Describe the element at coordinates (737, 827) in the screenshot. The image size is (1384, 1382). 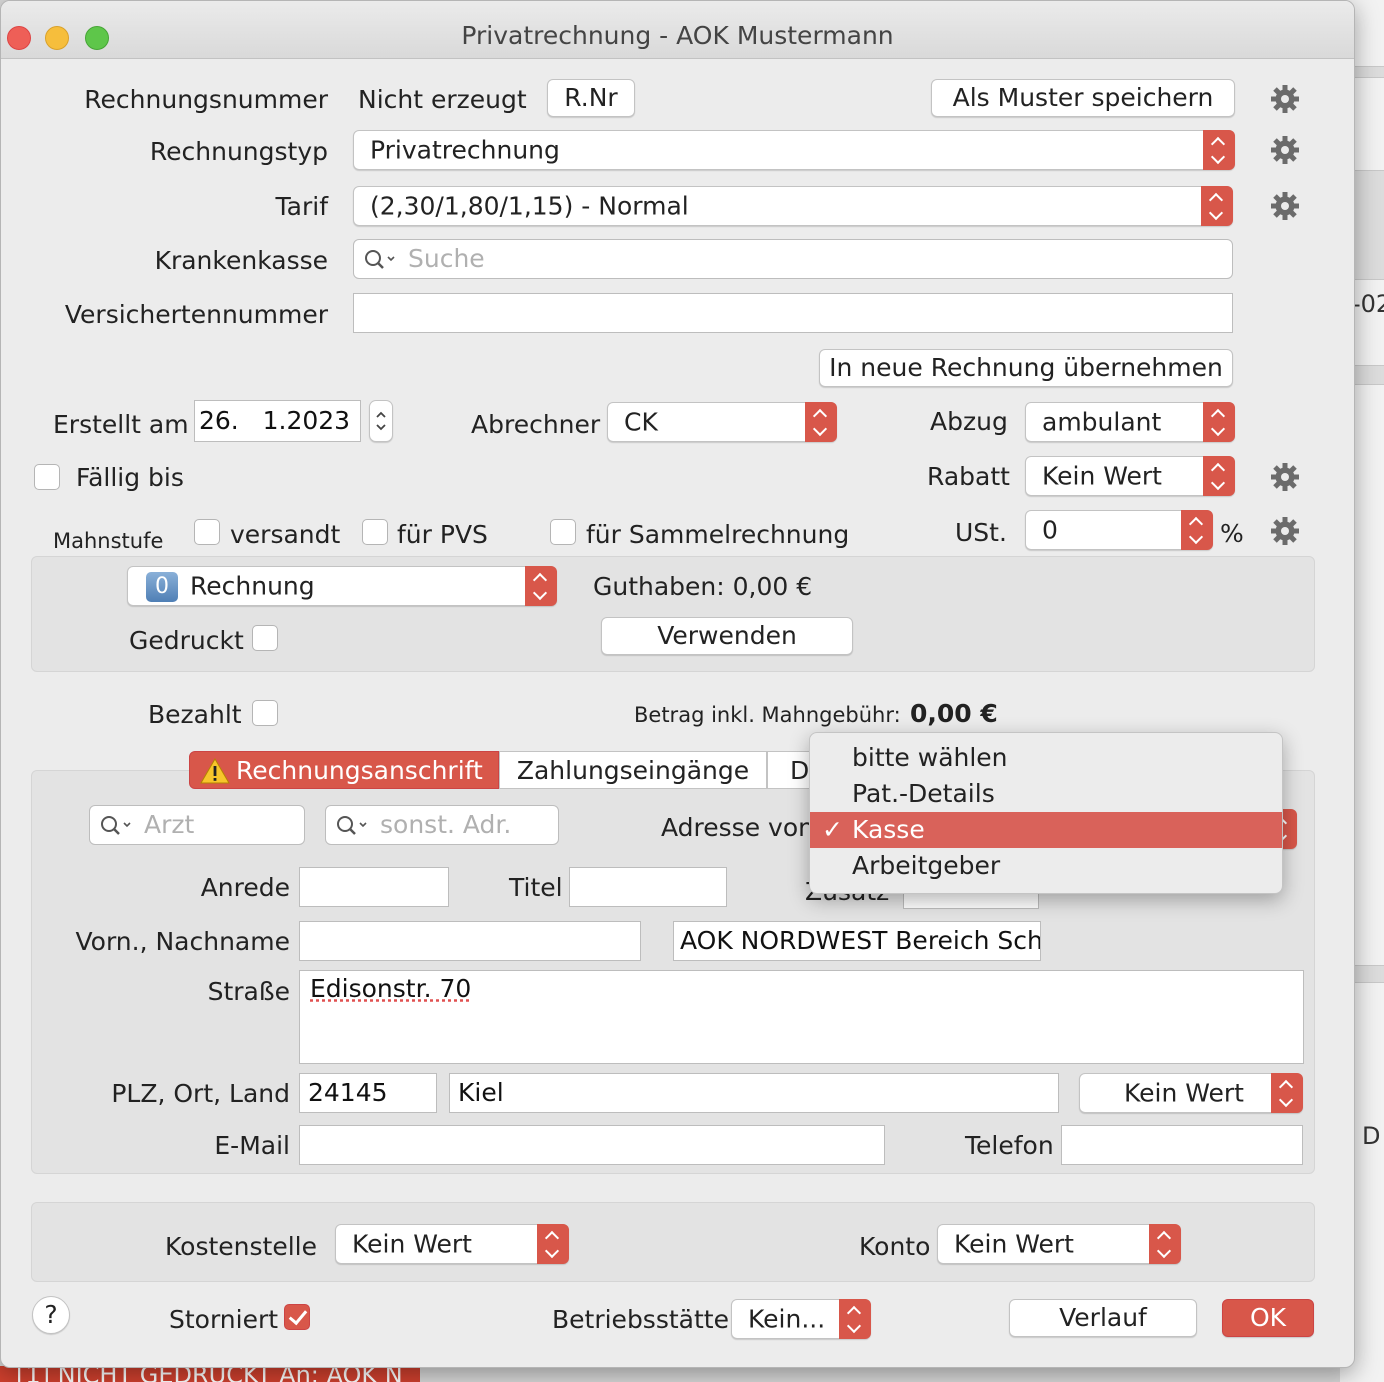
I see `address-source-label: Adresse von` at that location.